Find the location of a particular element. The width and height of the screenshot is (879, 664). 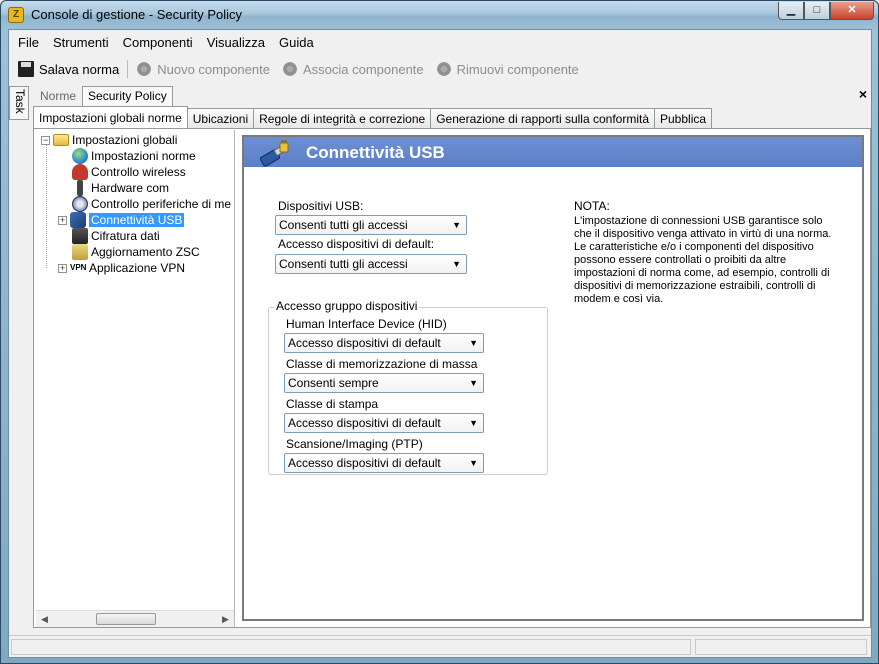

vpn-icon: VPN is located at coordinates (78, 267).